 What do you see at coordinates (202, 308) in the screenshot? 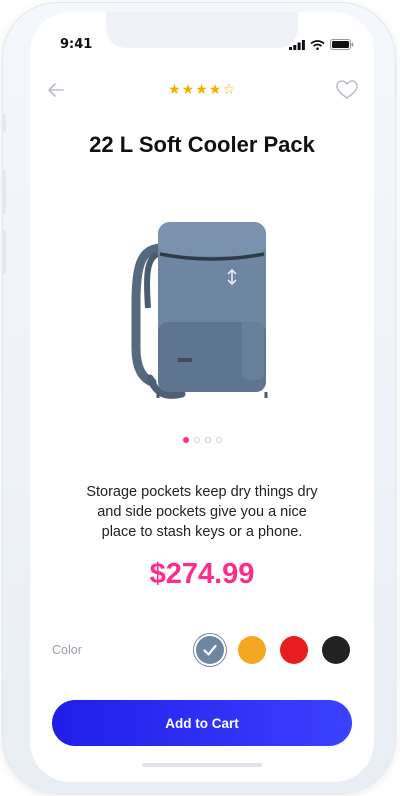
I see `product-image-backpack` at bounding box center [202, 308].